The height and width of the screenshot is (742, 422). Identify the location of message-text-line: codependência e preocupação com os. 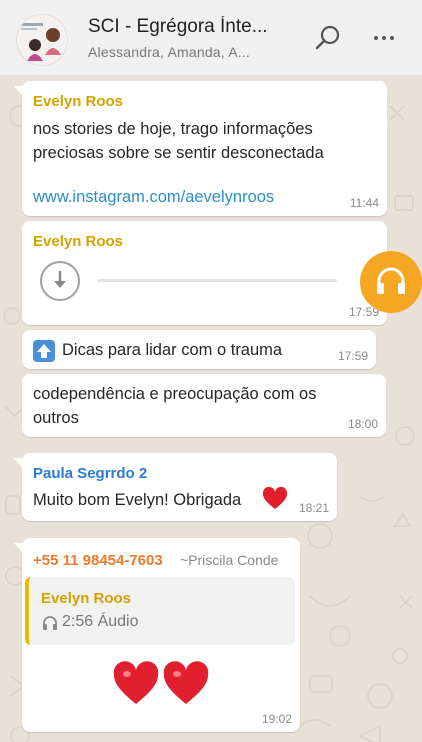
(175, 394).